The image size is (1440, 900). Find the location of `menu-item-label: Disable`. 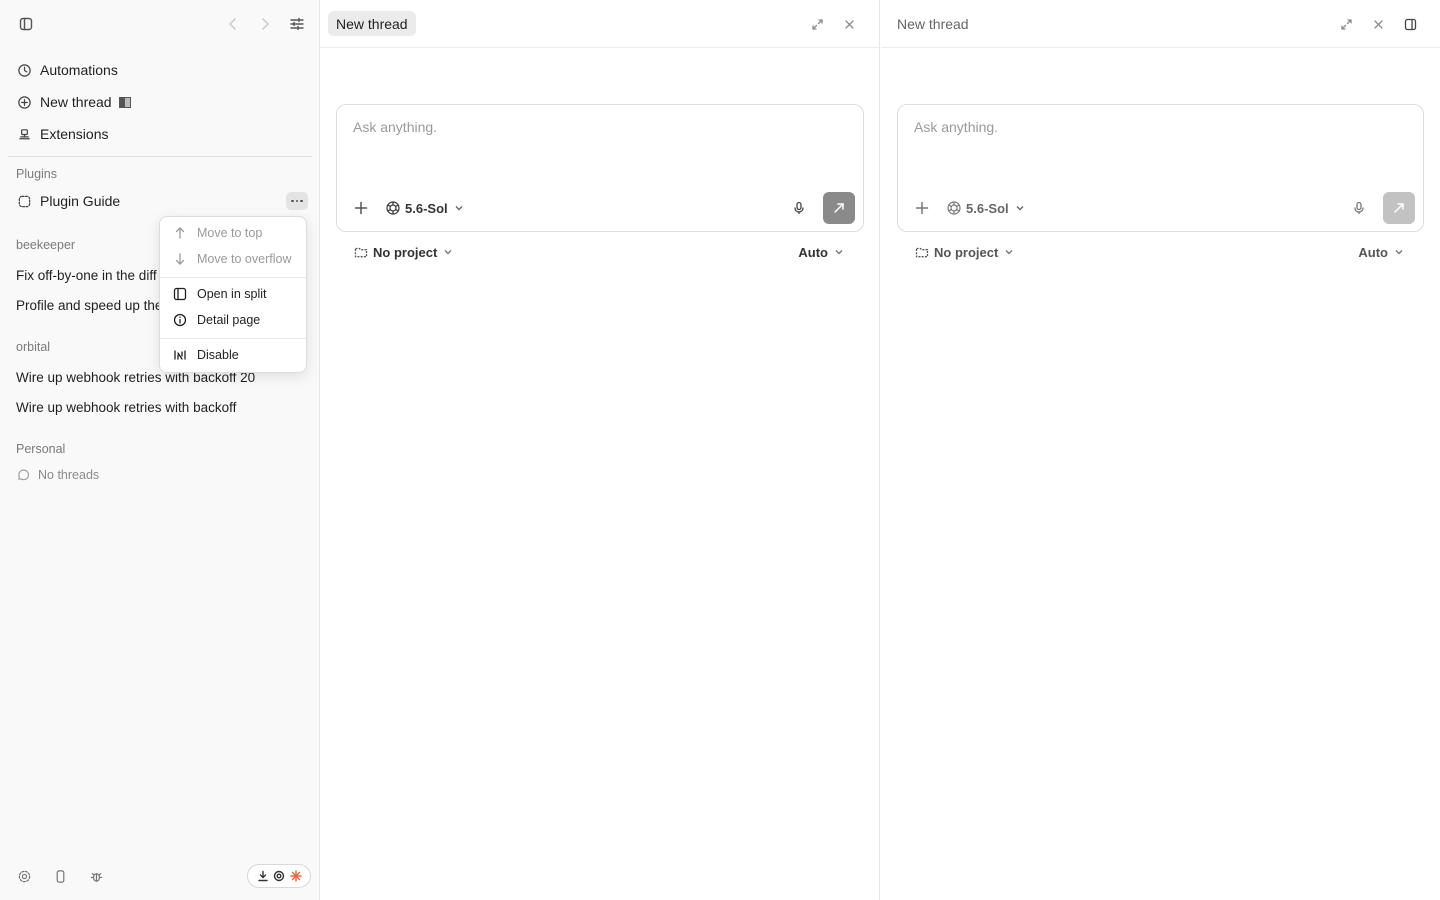

menu-item-label: Disable is located at coordinates (218, 355).